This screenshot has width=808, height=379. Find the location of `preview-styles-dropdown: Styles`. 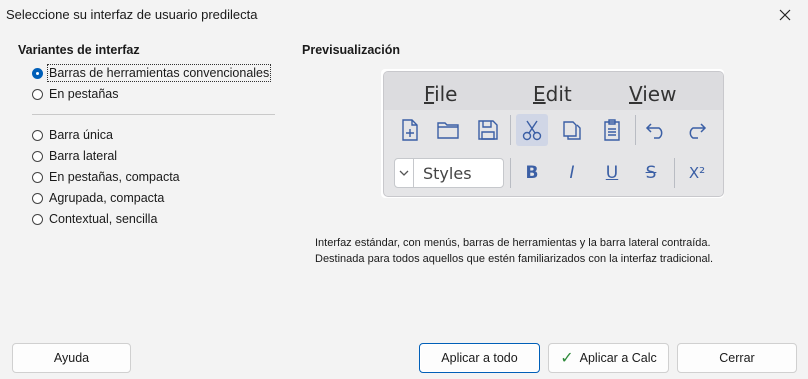

preview-styles-dropdown: Styles is located at coordinates (449, 173).